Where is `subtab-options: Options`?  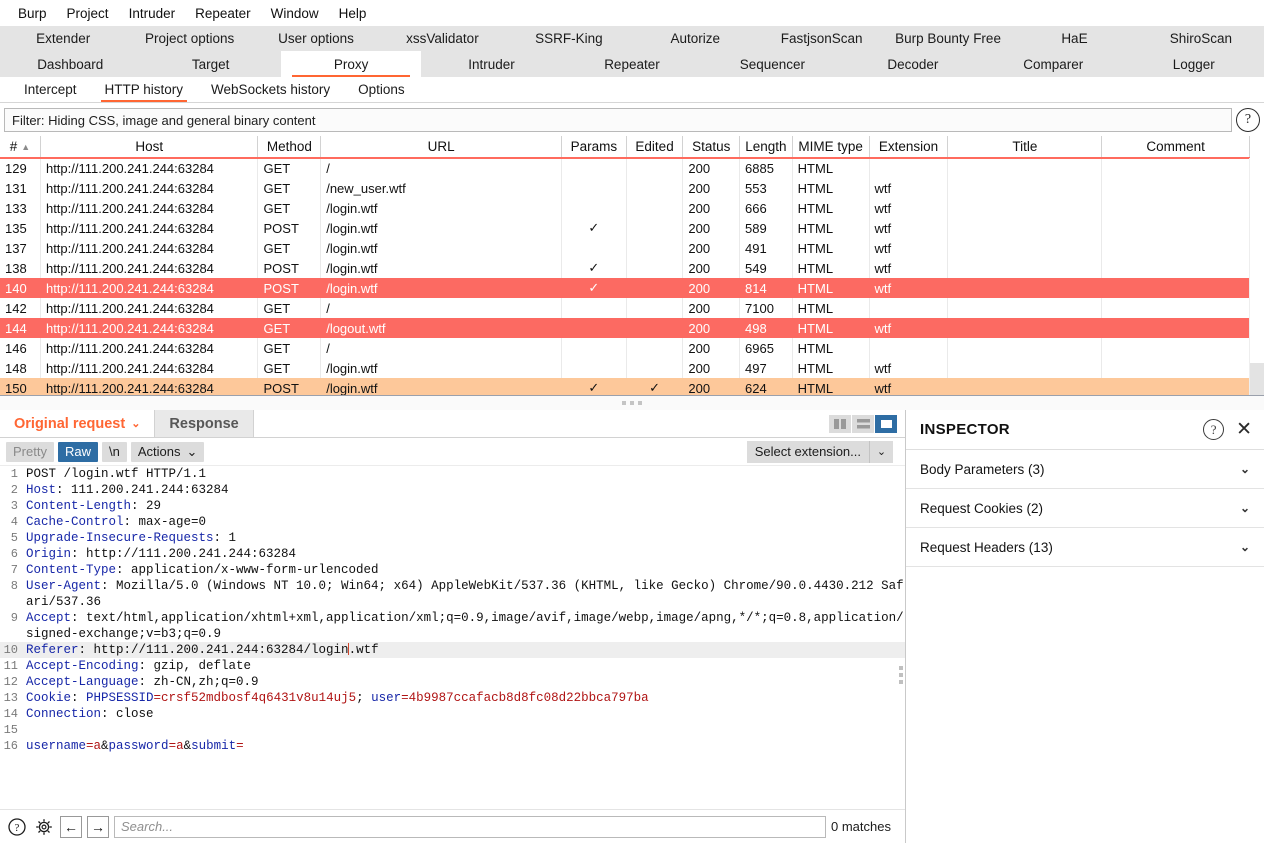 subtab-options: Options is located at coordinates (381, 90).